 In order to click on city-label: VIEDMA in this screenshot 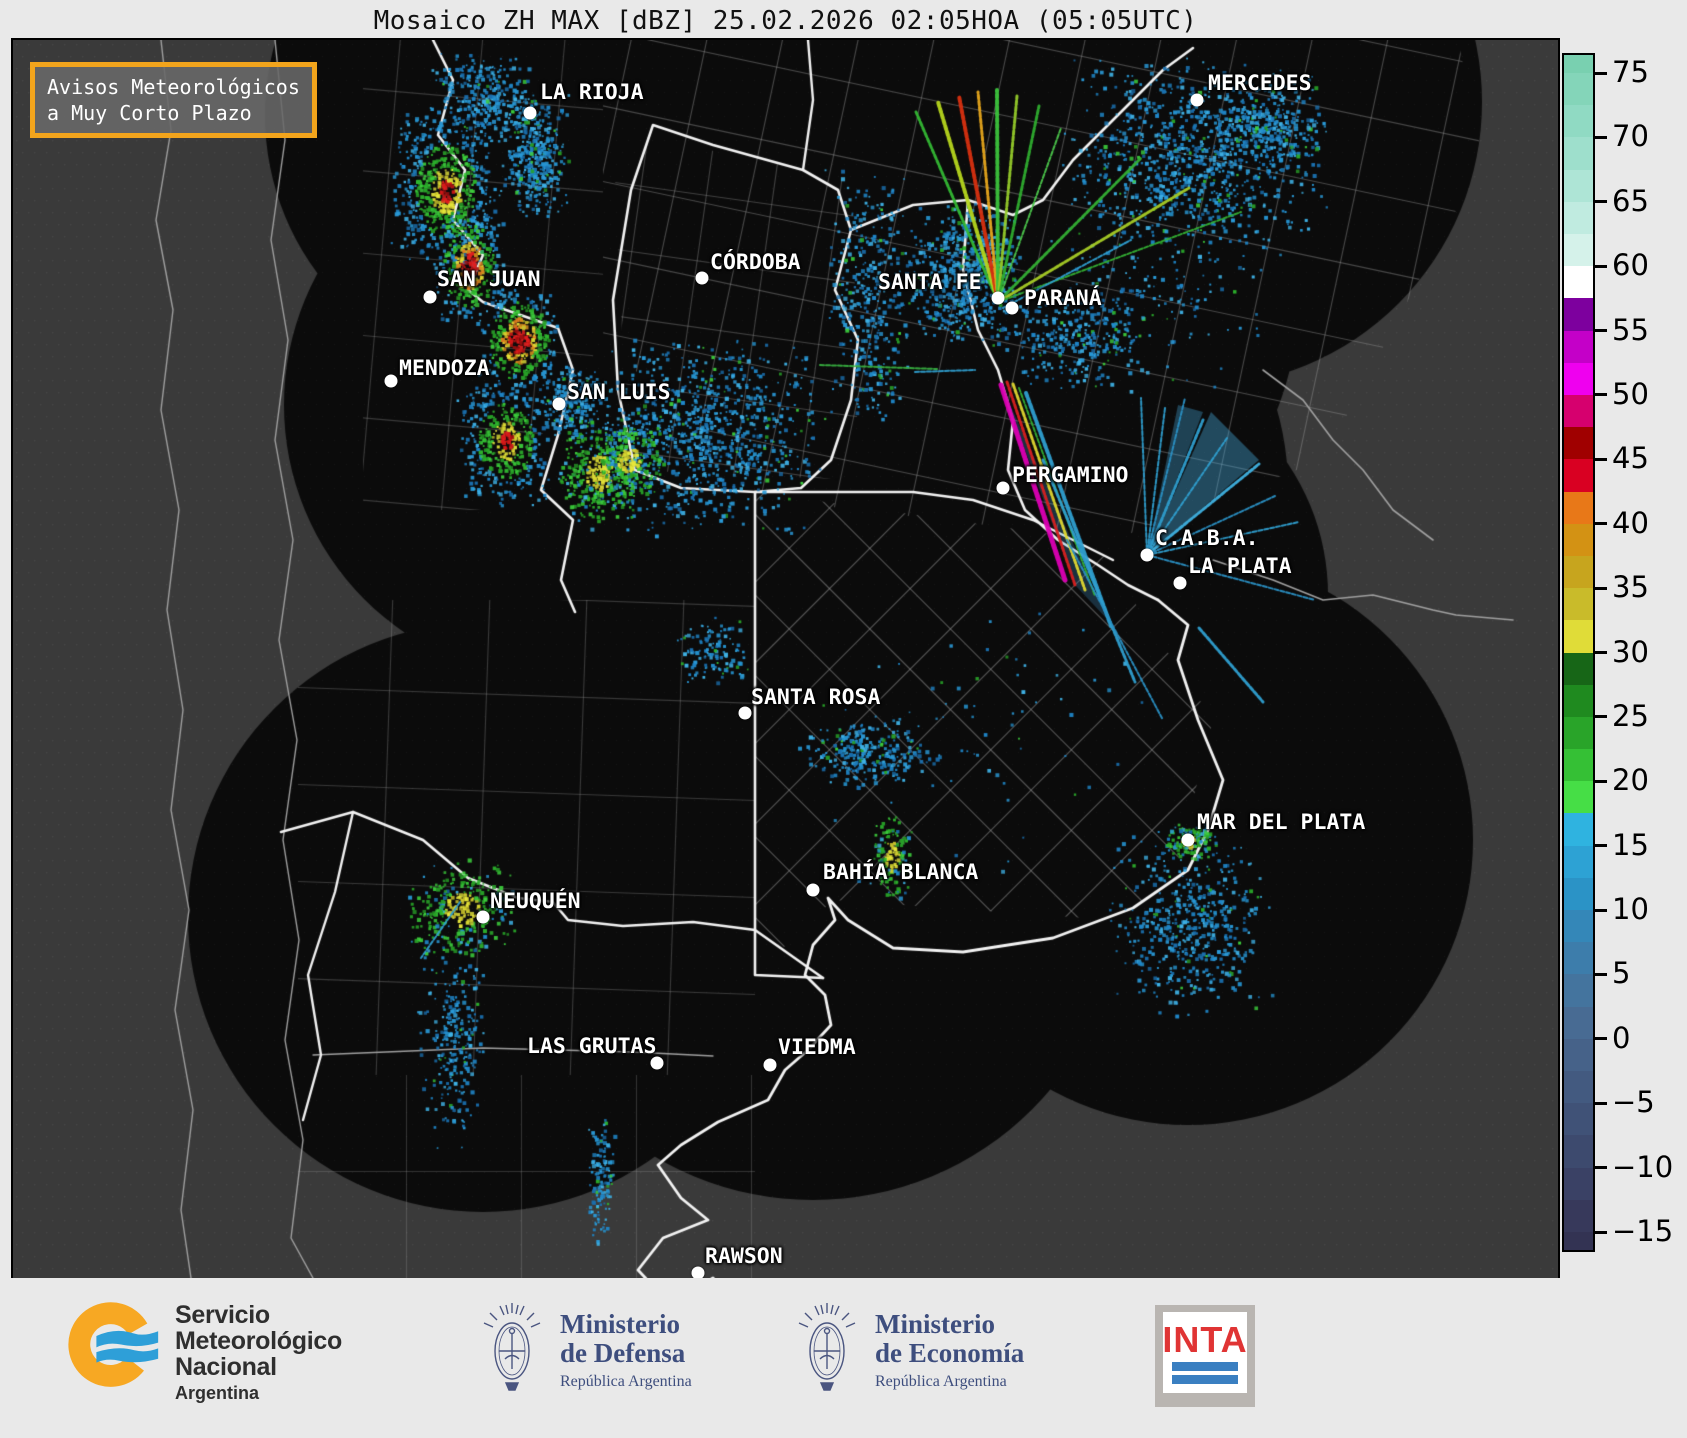, I will do `click(817, 1047)`.